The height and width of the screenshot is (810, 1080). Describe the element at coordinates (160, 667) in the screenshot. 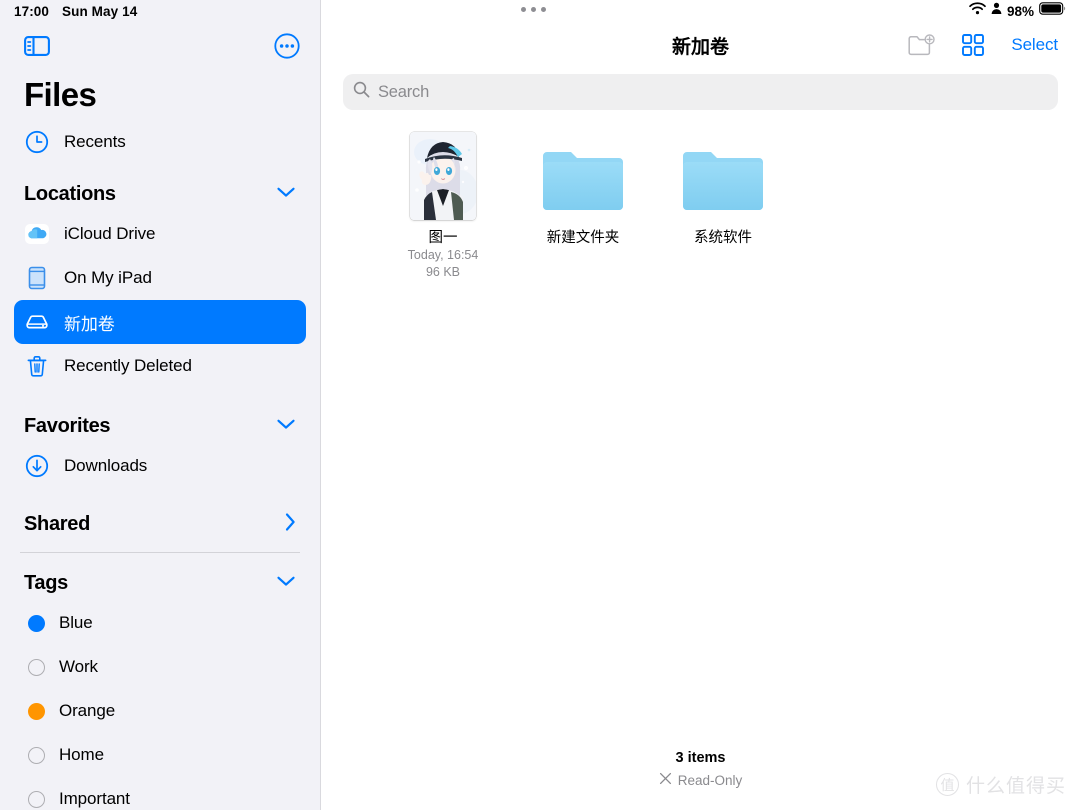

I see `sidebar-tag-work: Work` at that location.